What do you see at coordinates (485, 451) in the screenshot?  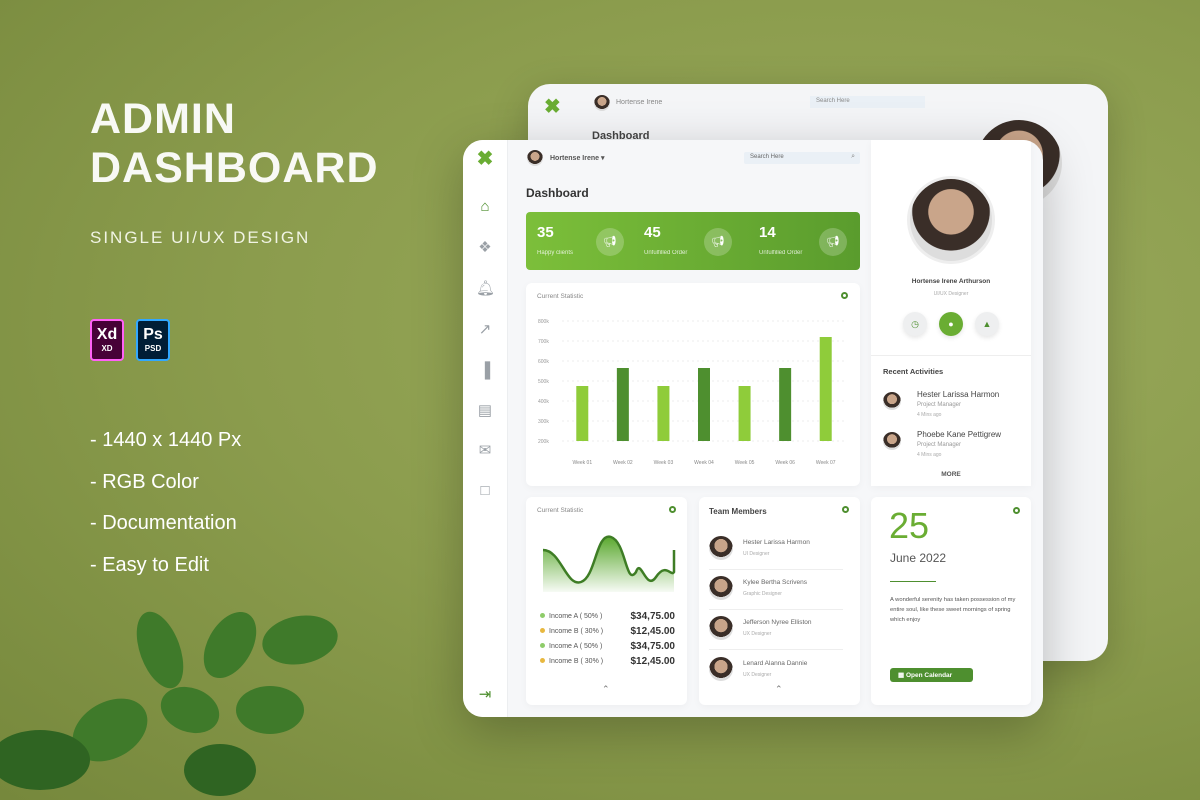 I see `mail-icon: ✉` at bounding box center [485, 451].